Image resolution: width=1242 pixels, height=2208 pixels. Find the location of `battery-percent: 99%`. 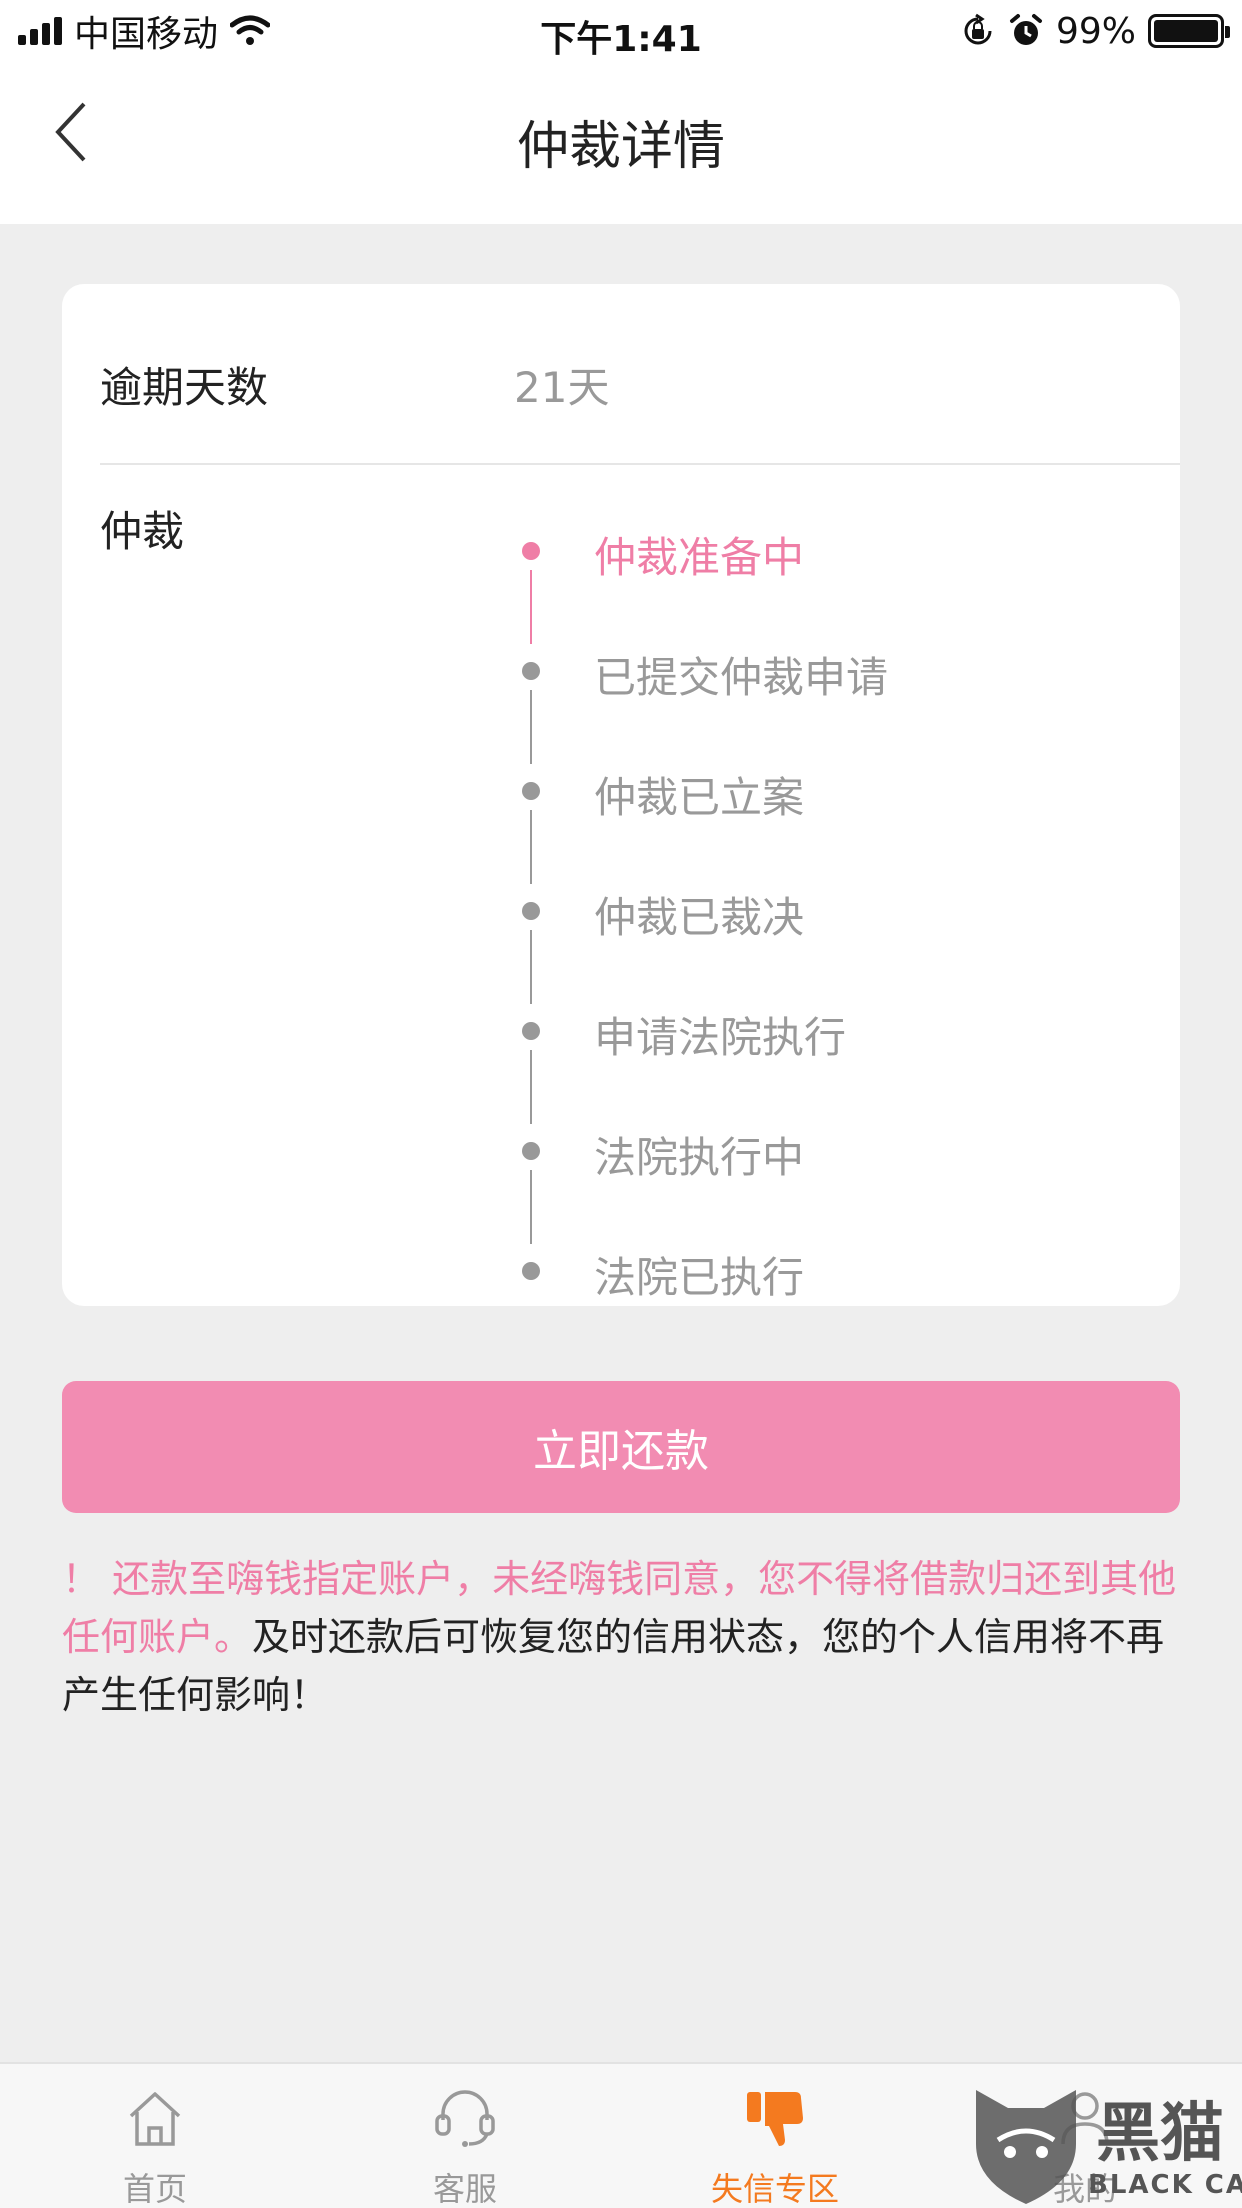

battery-percent: 99% is located at coordinates (1095, 31).